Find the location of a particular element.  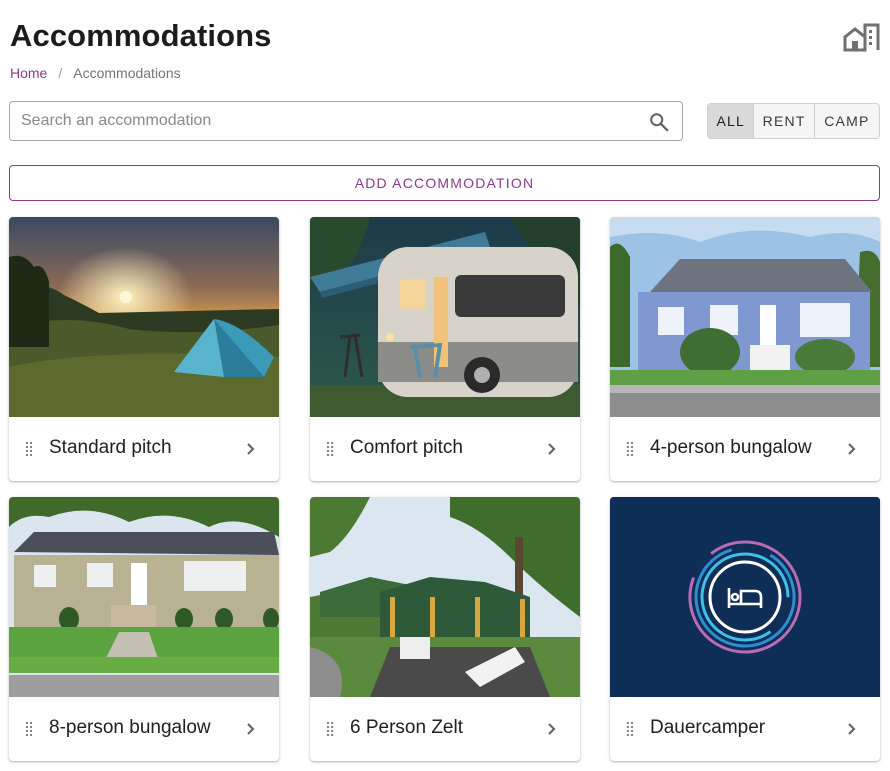

search-icon is located at coordinates (659, 122).